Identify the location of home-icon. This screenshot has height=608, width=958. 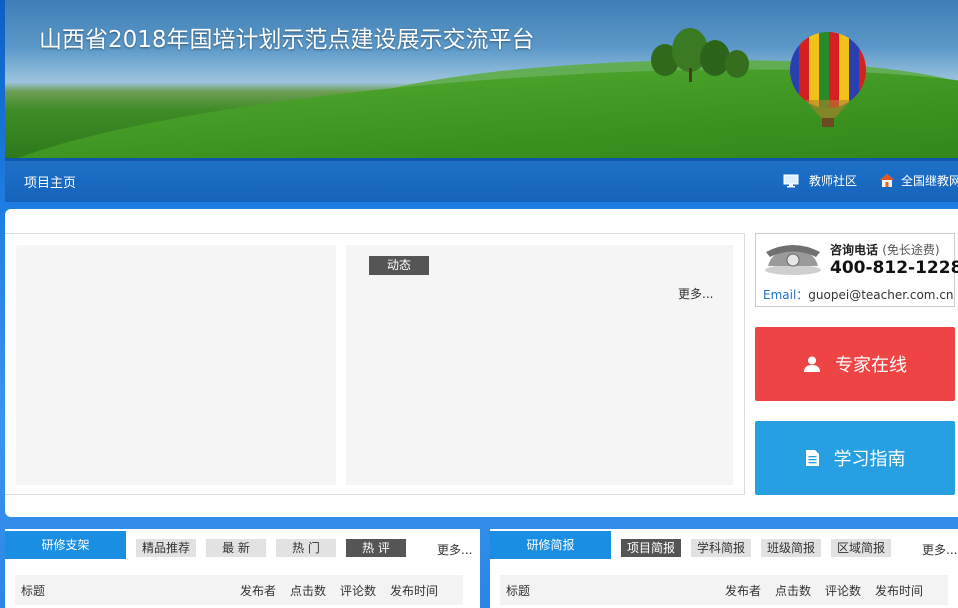
(887, 180).